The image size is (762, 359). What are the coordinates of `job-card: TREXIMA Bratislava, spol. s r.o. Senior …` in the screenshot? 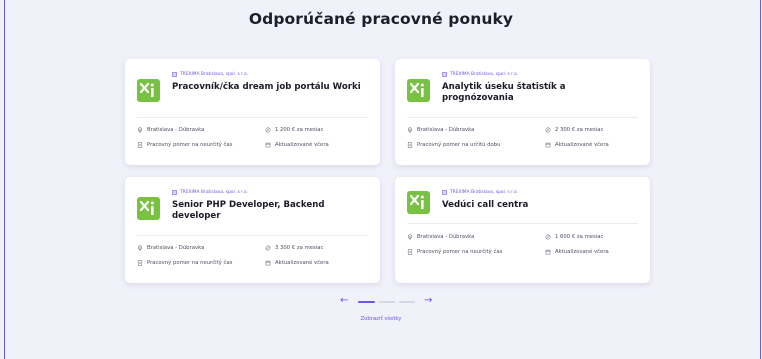 It's located at (252, 230).